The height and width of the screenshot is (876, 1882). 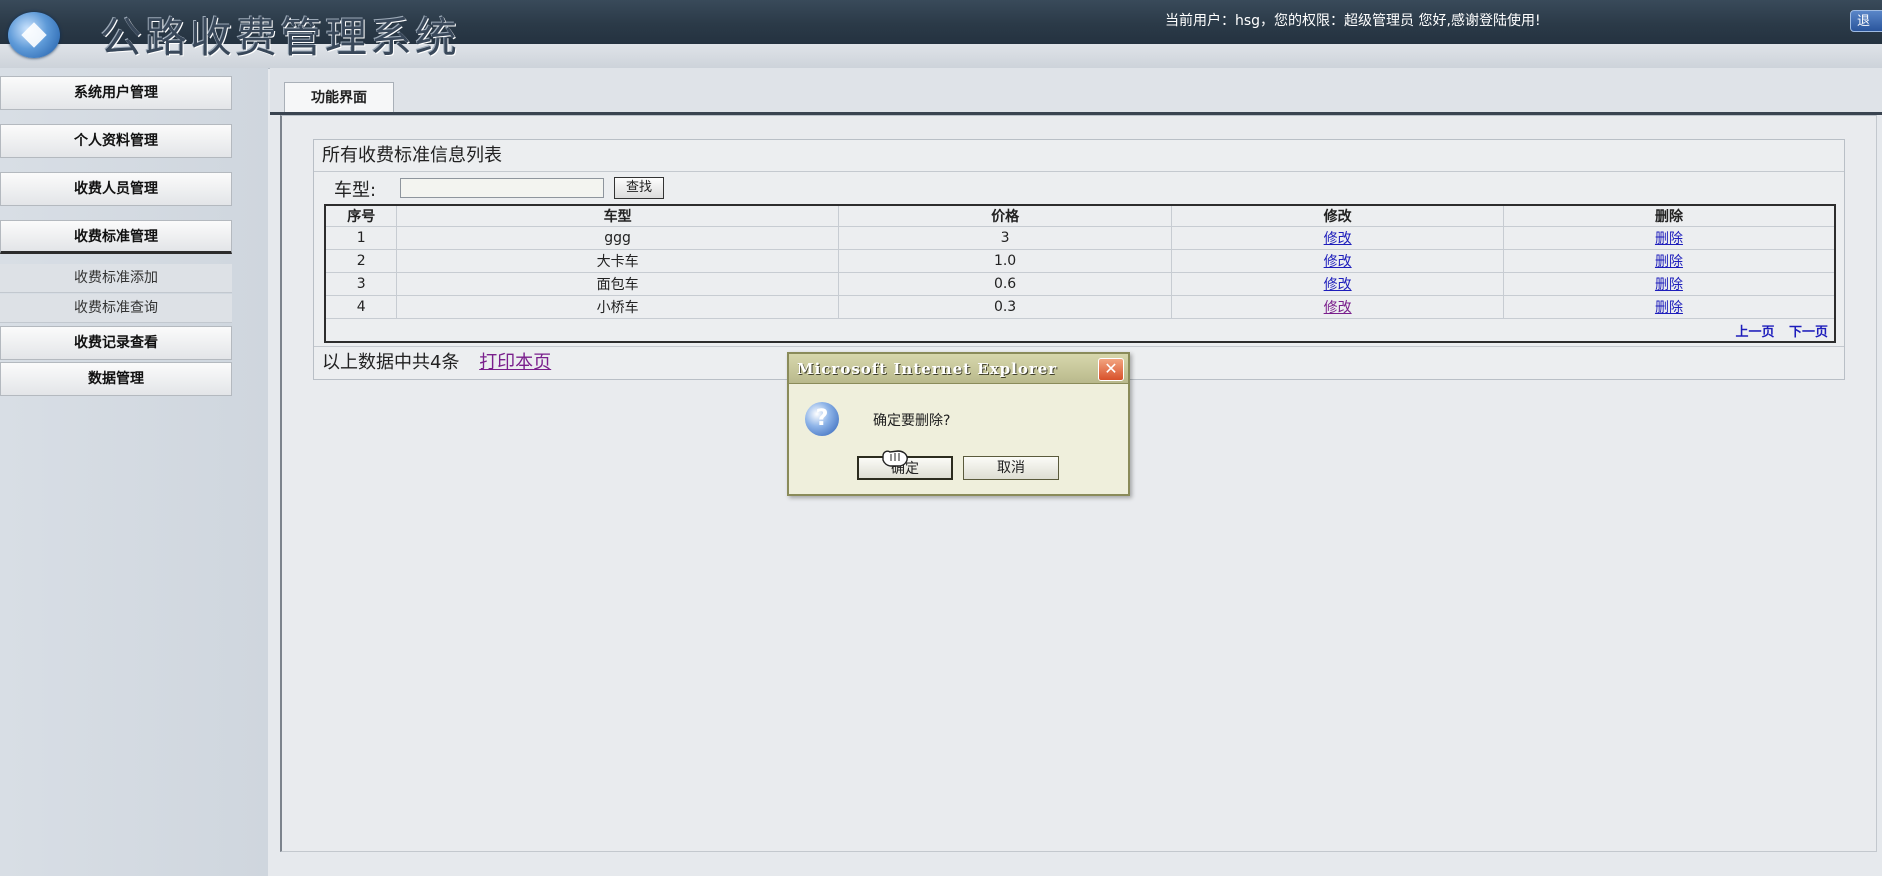 I want to click on tab-strip: 功能界面, so click(x=1076, y=91).